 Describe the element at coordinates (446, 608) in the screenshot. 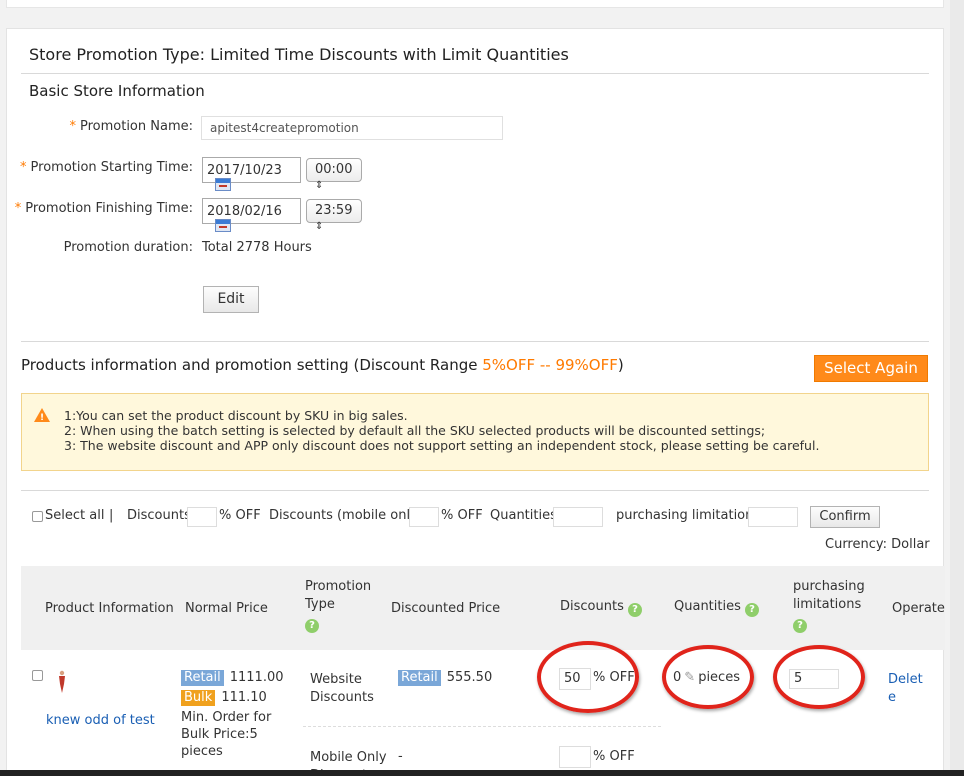

I see `th-discounted-price: Discounted Price` at that location.